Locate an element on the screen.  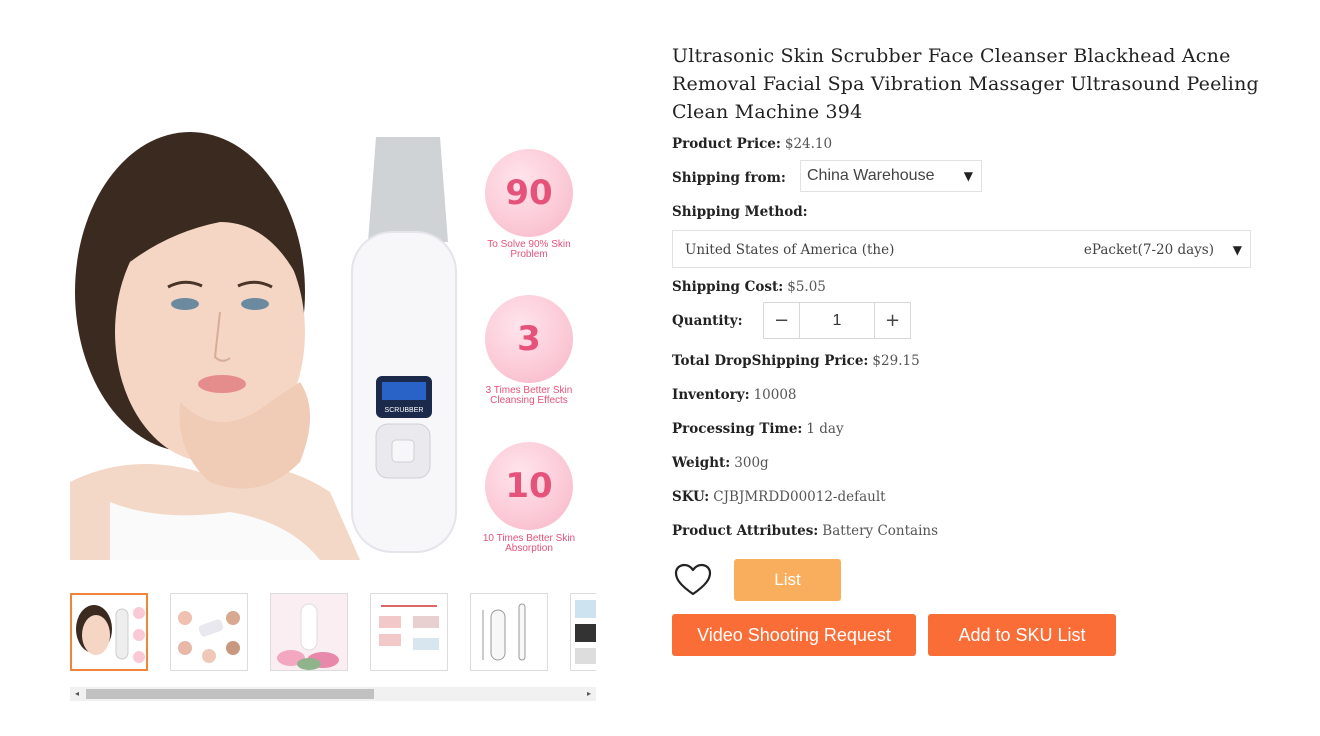
scrollbar-thumb is located at coordinates (230, 694).